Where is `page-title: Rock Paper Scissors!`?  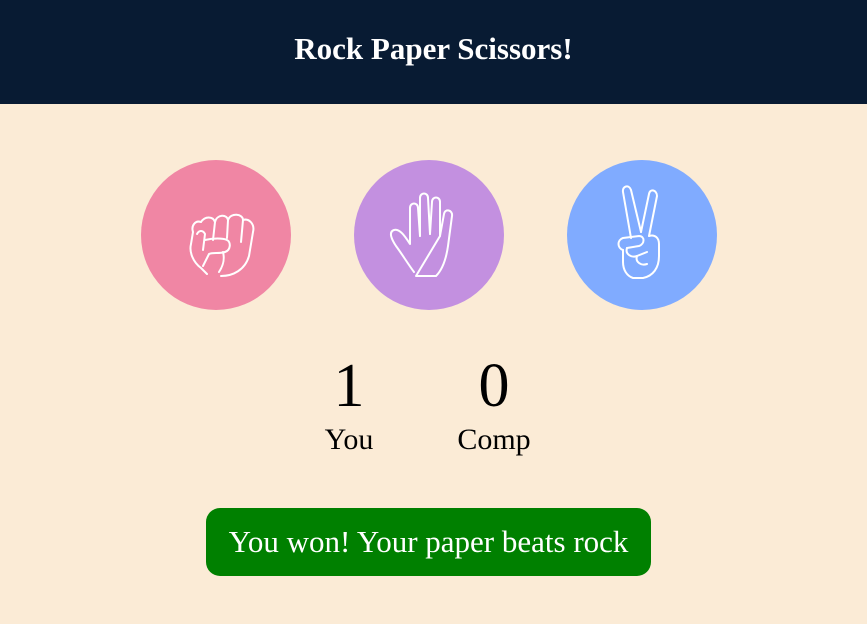
page-title: Rock Paper Scissors! is located at coordinates (433, 48).